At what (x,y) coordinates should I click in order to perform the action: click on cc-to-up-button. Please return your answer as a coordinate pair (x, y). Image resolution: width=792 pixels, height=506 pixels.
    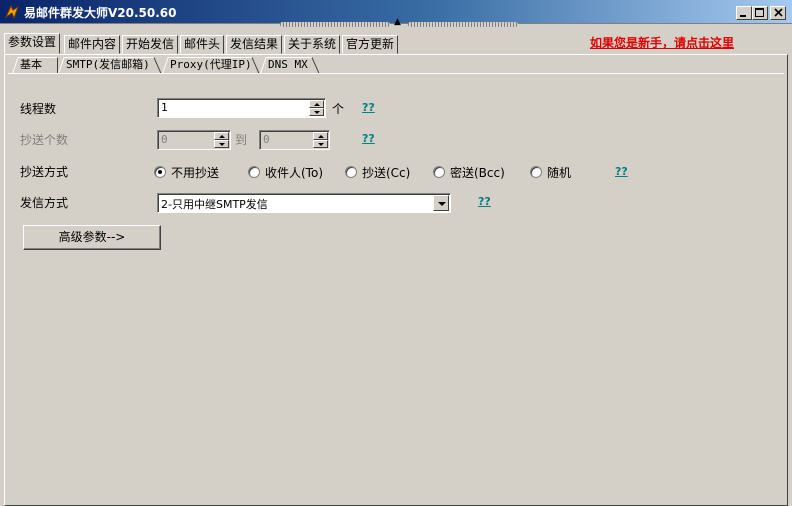
    Looking at the image, I should click on (320, 136).